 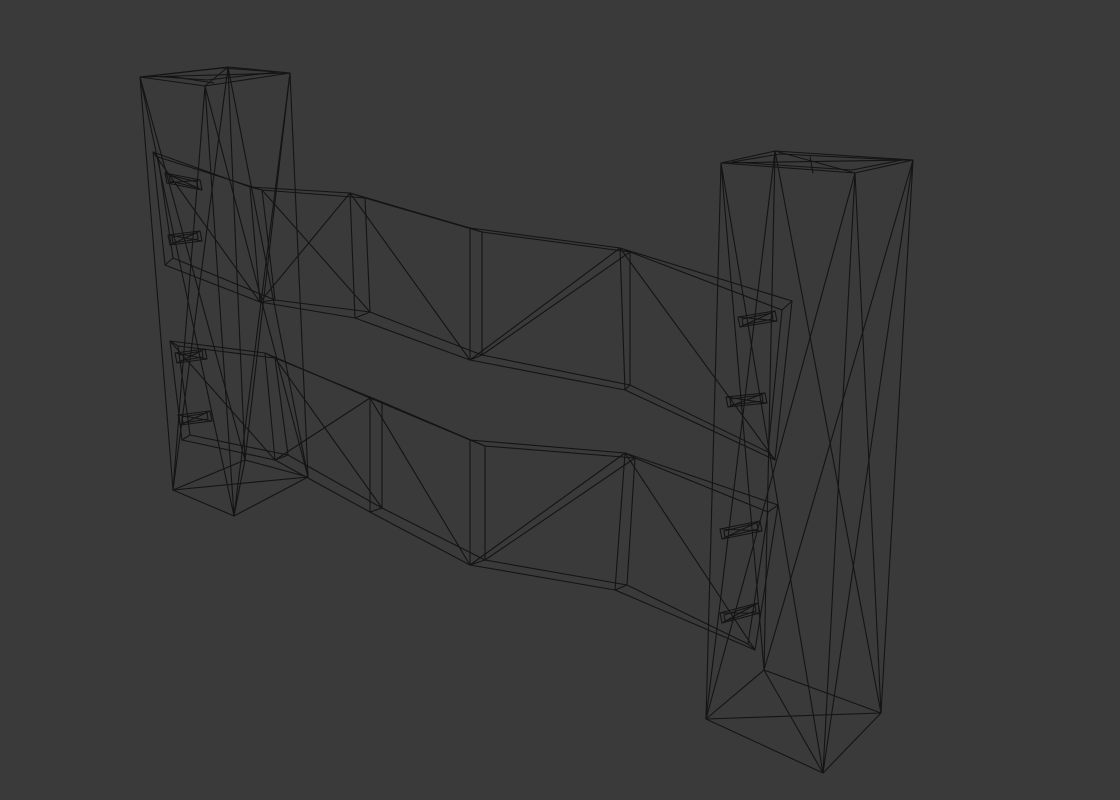 What do you see at coordinates (809, 462) in the screenshot?
I see `right-post` at bounding box center [809, 462].